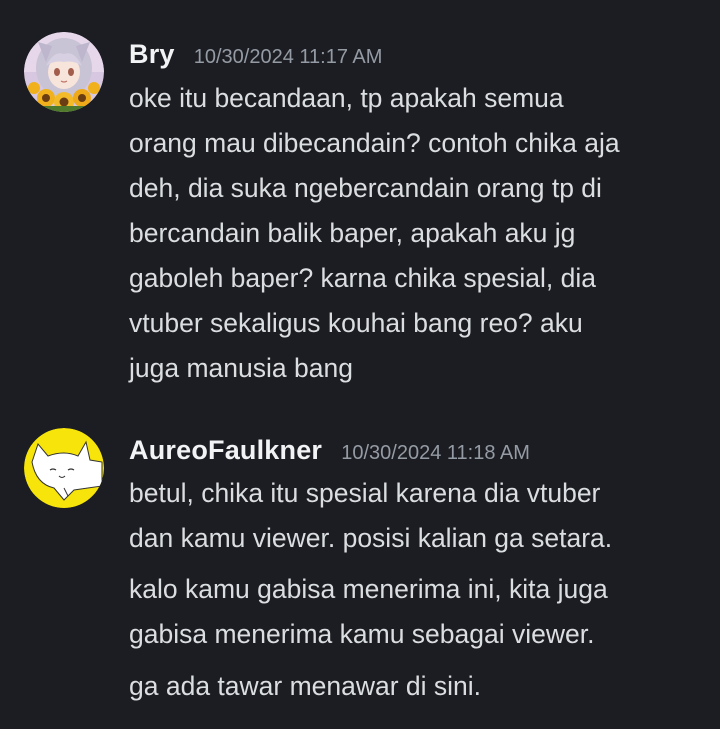 This screenshot has height=729, width=720. I want to click on message-line: kalo kamu gabisa menerima ini, kita juga, so click(368, 589).